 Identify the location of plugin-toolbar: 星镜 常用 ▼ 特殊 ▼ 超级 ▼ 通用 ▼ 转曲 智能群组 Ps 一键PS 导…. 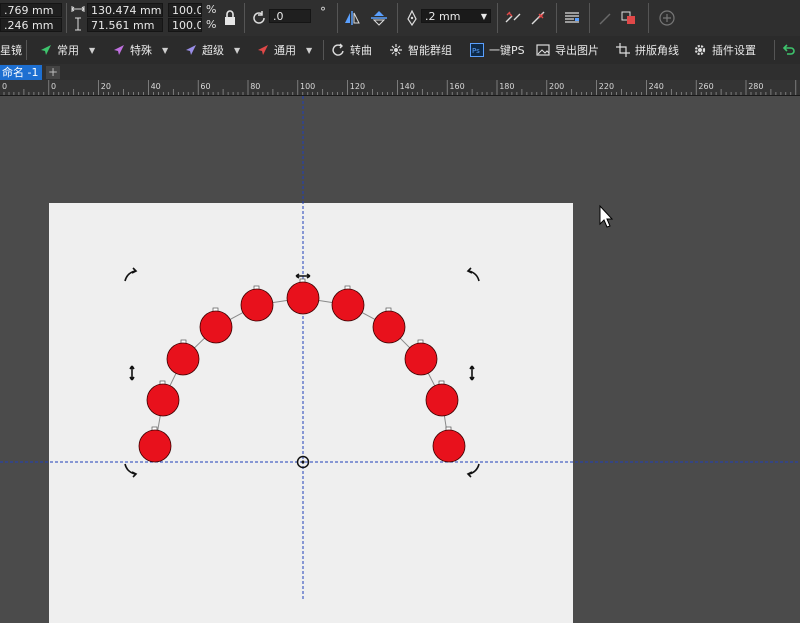
(400, 50).